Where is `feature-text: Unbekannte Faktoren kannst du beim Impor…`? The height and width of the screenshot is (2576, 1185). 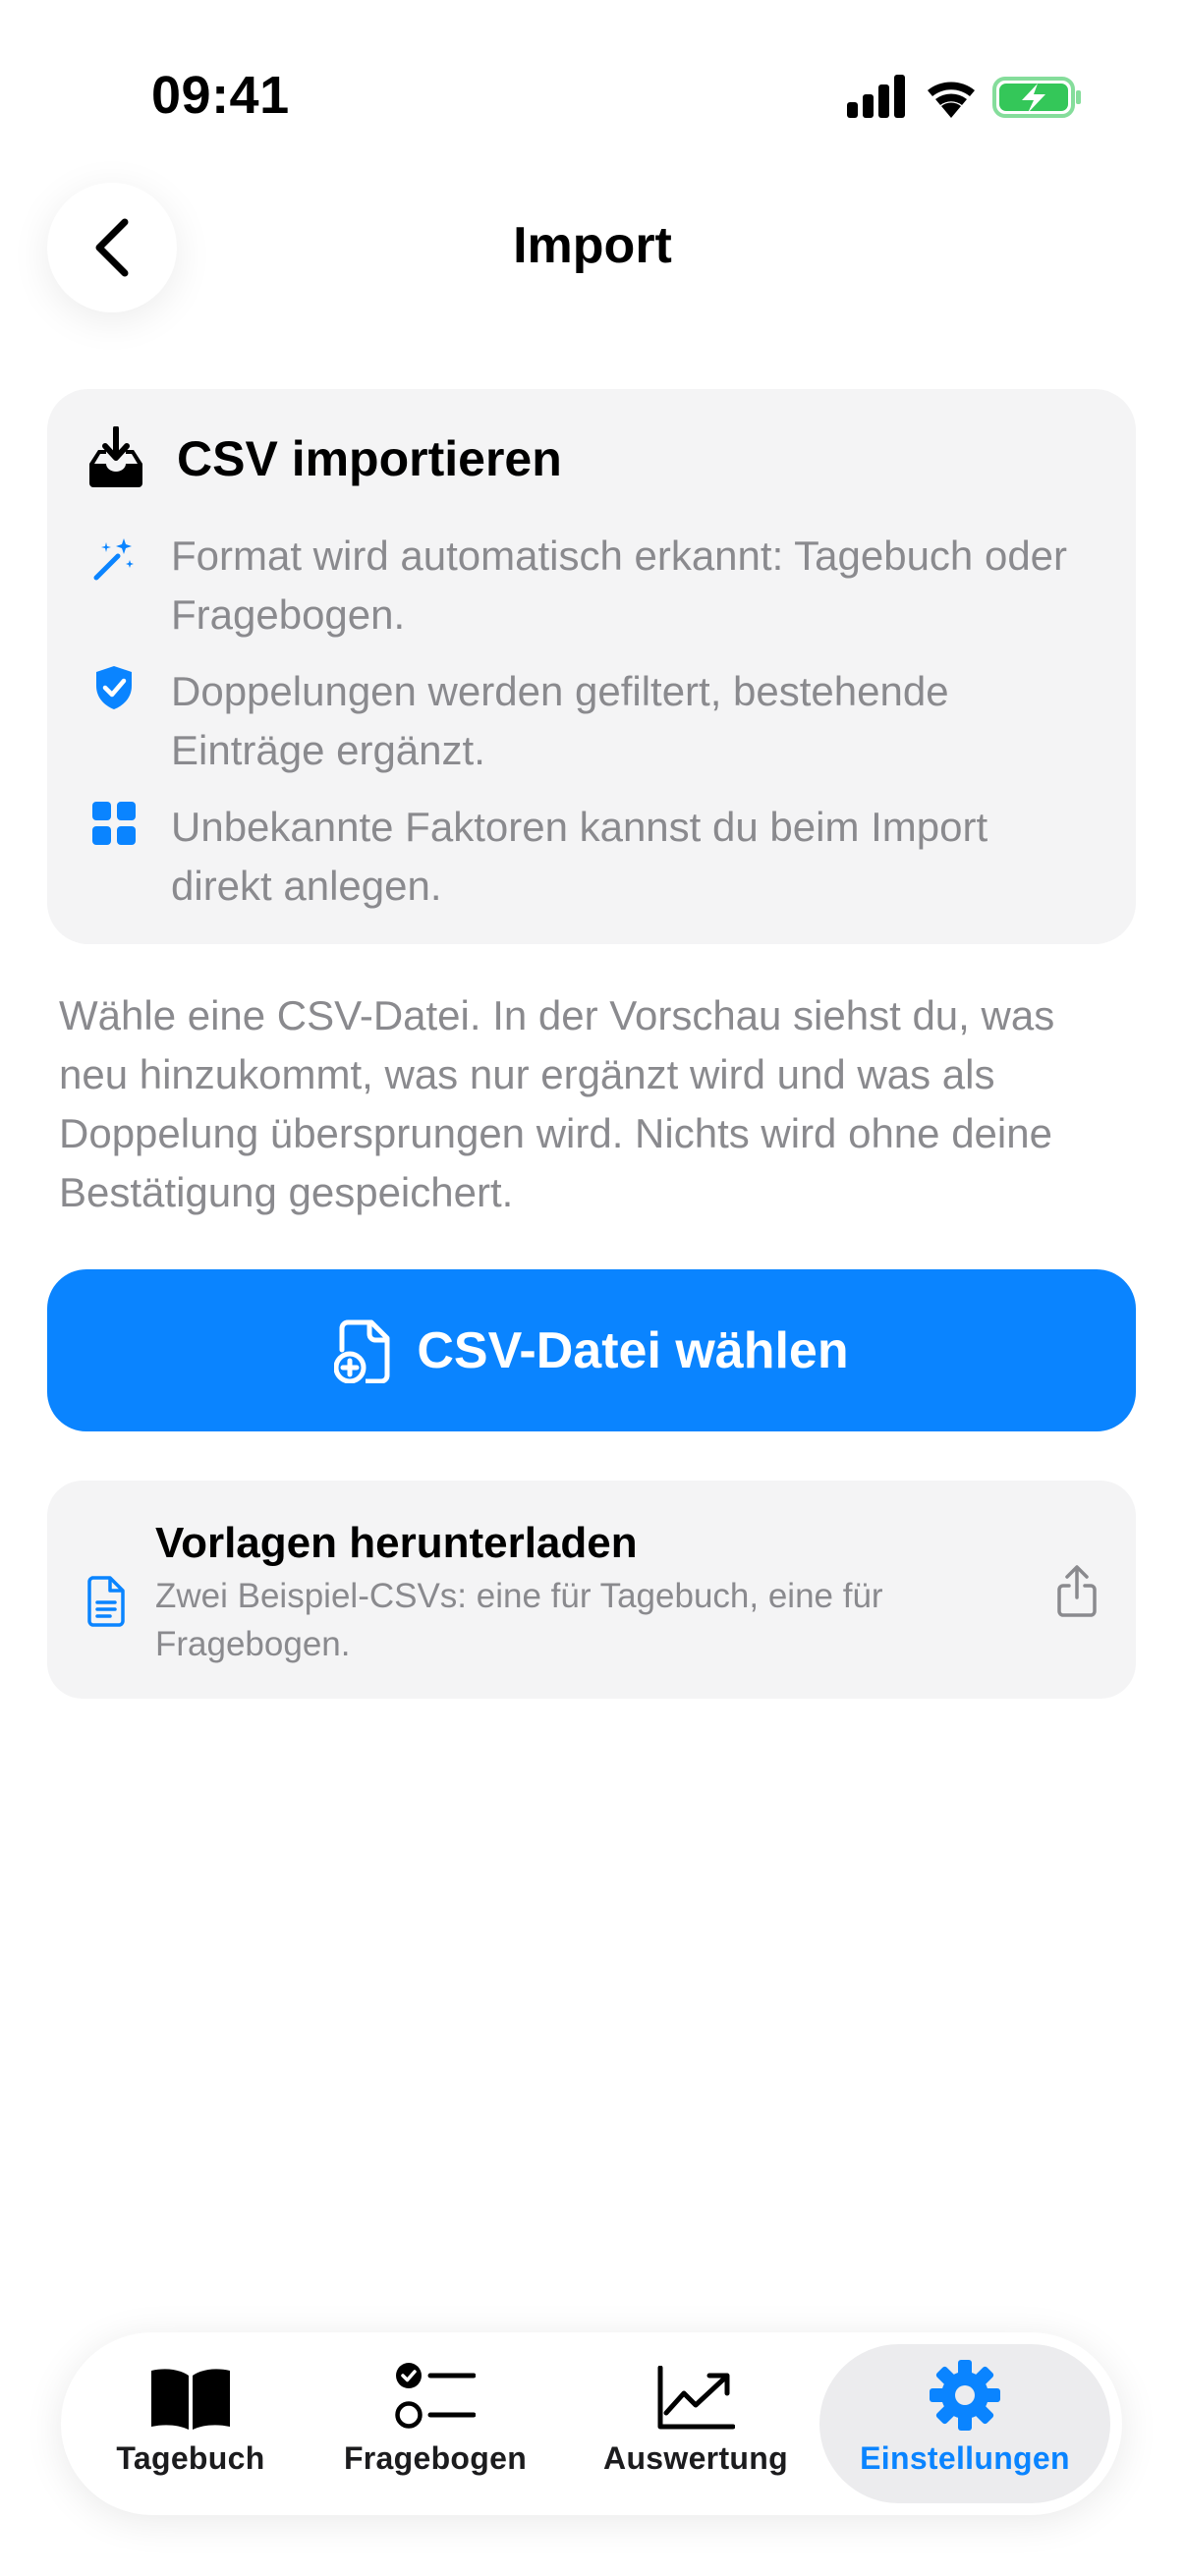
feature-text: Unbekannte Faktoren kannst du beim Impor… is located at coordinates (579, 856).